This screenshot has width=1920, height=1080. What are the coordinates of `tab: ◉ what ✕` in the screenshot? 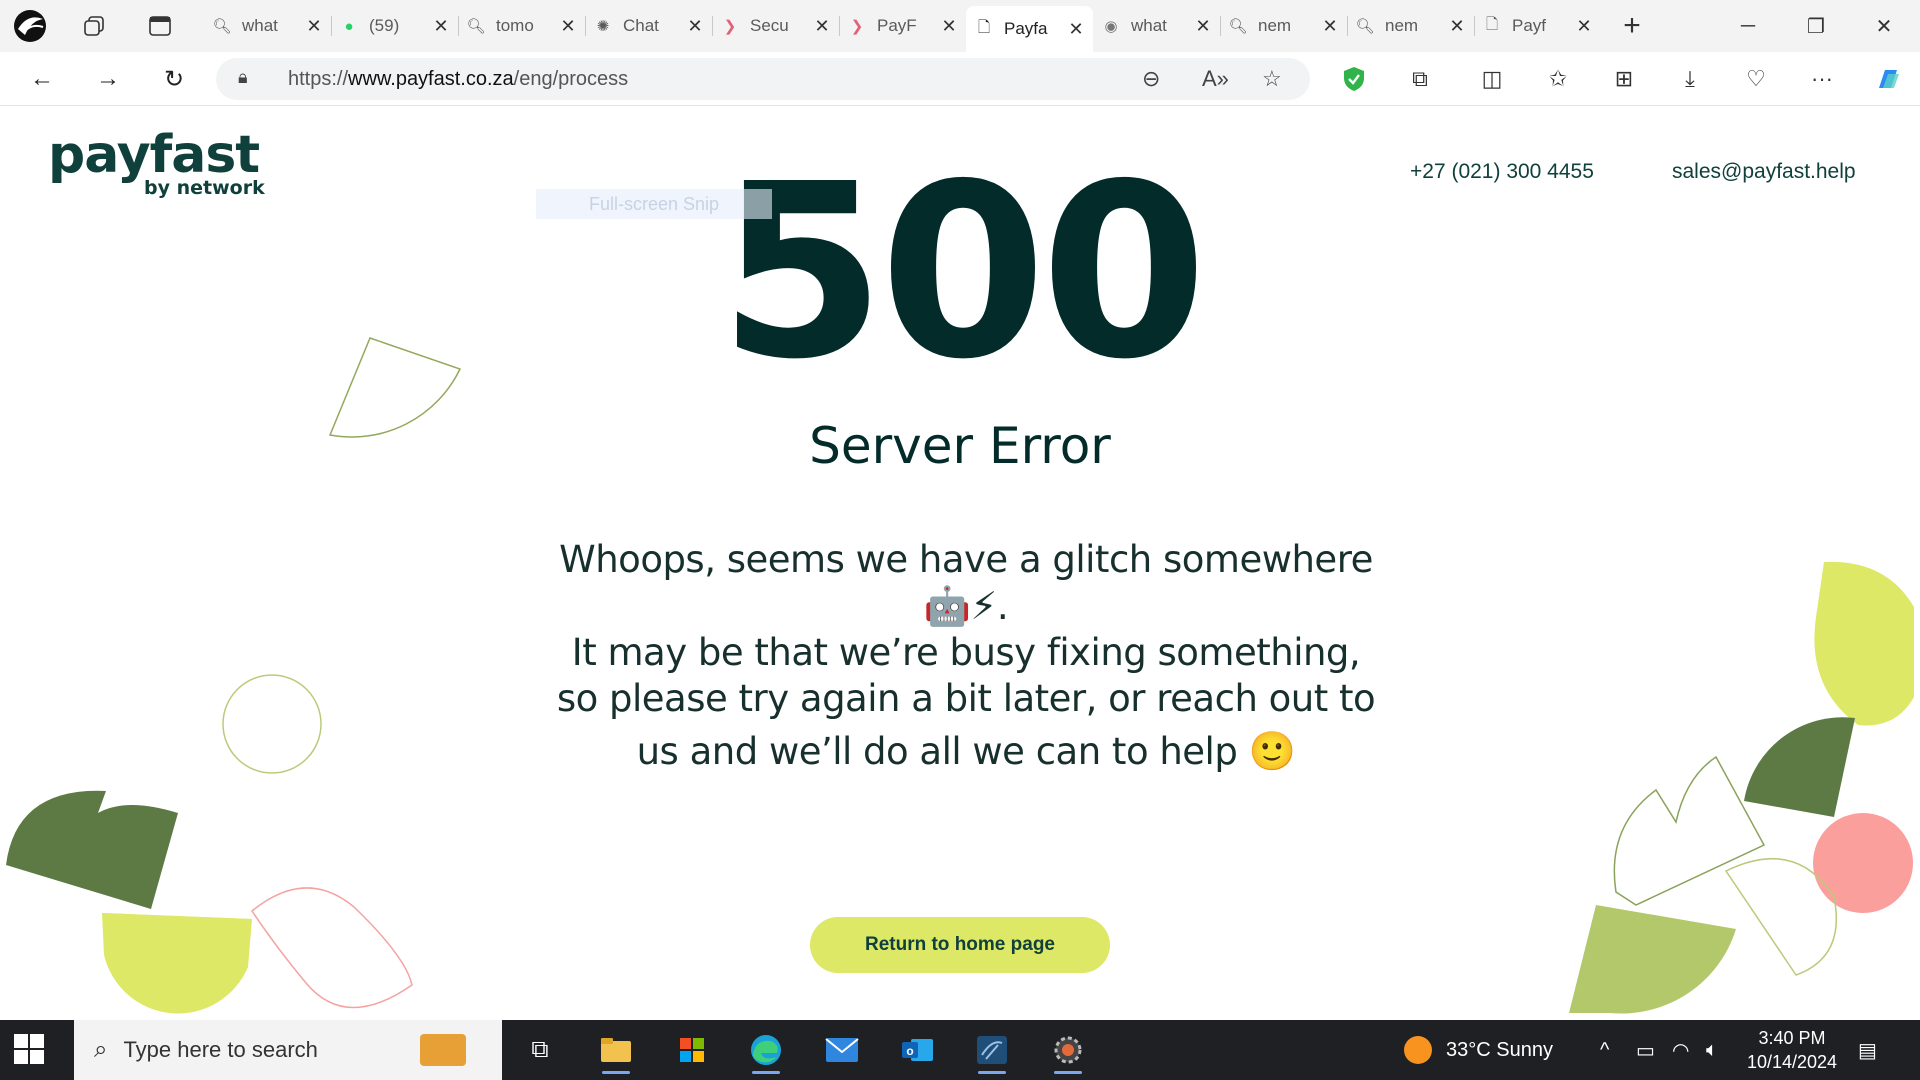 It's located at (1156, 26).